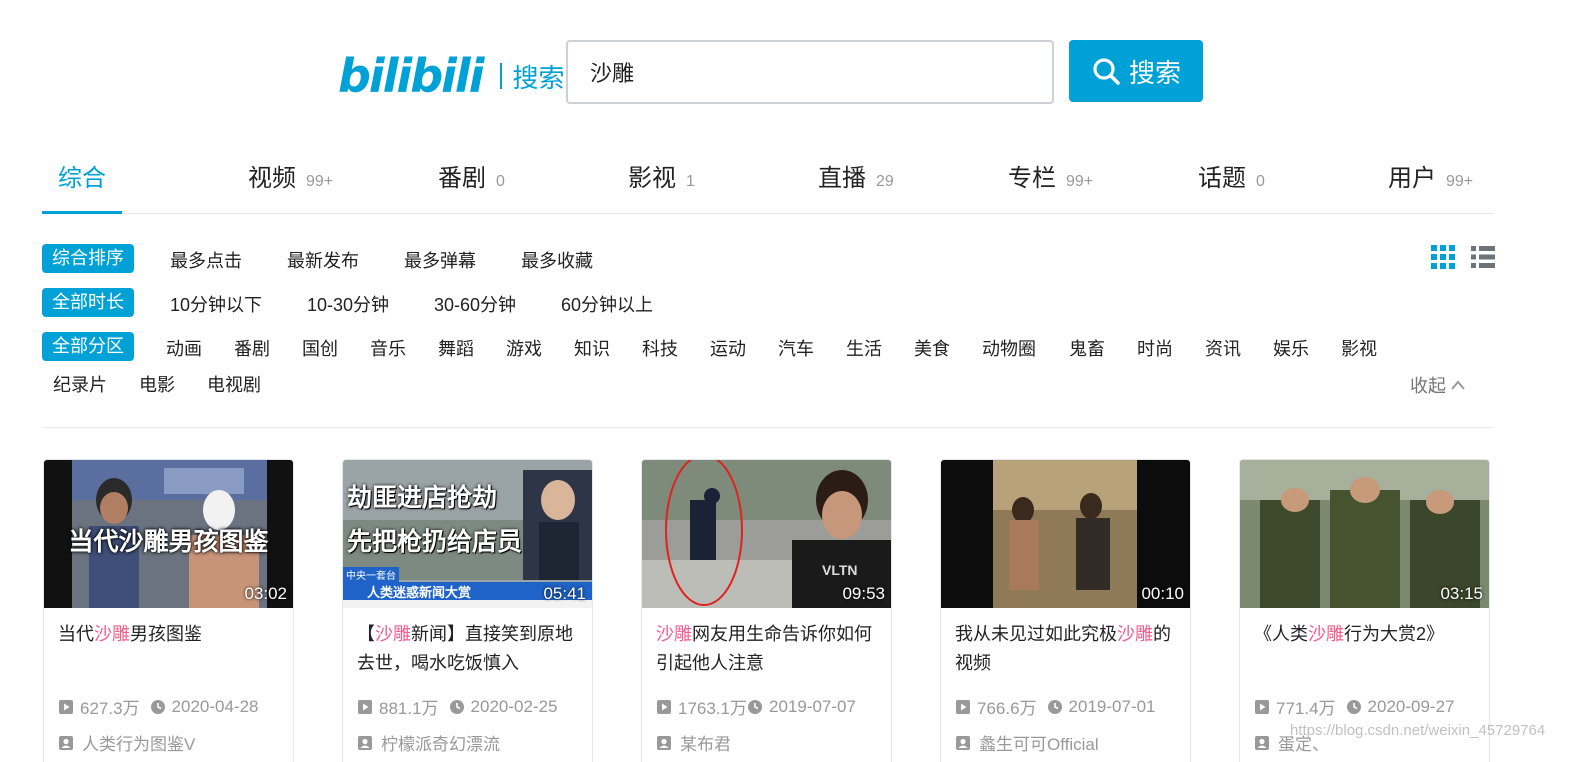 The image size is (1588, 762). I want to click on zone-option: 国创, so click(320, 348).